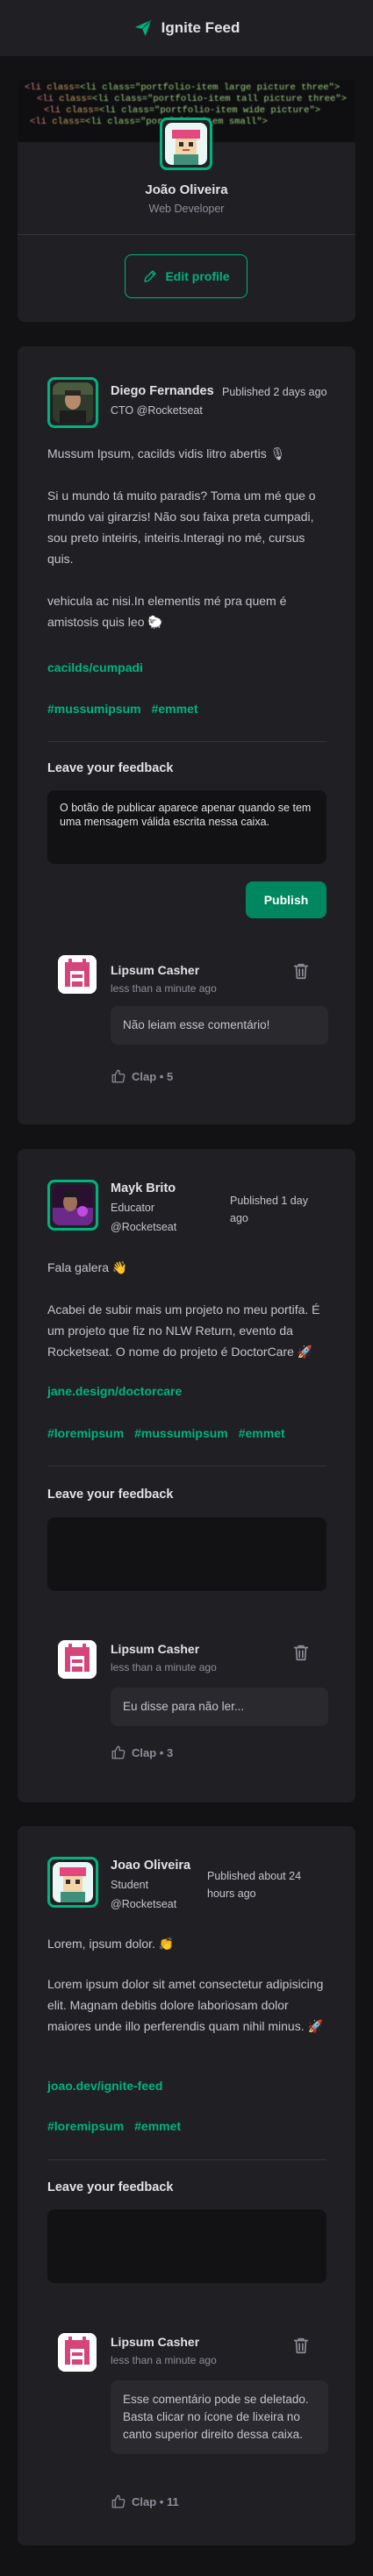 This screenshot has width=373, height=2576. What do you see at coordinates (105, 2086) in the screenshot?
I see `post-link: joao.dev/ignite-feed` at bounding box center [105, 2086].